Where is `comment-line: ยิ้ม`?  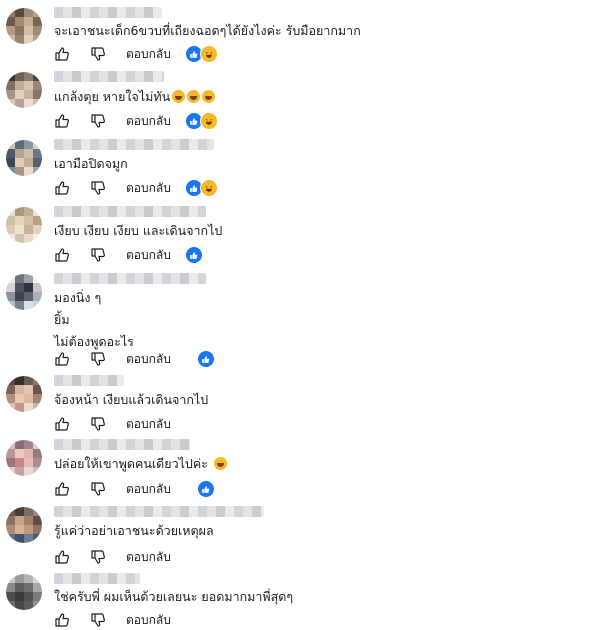 comment-line: ยิ้ม is located at coordinates (62, 319).